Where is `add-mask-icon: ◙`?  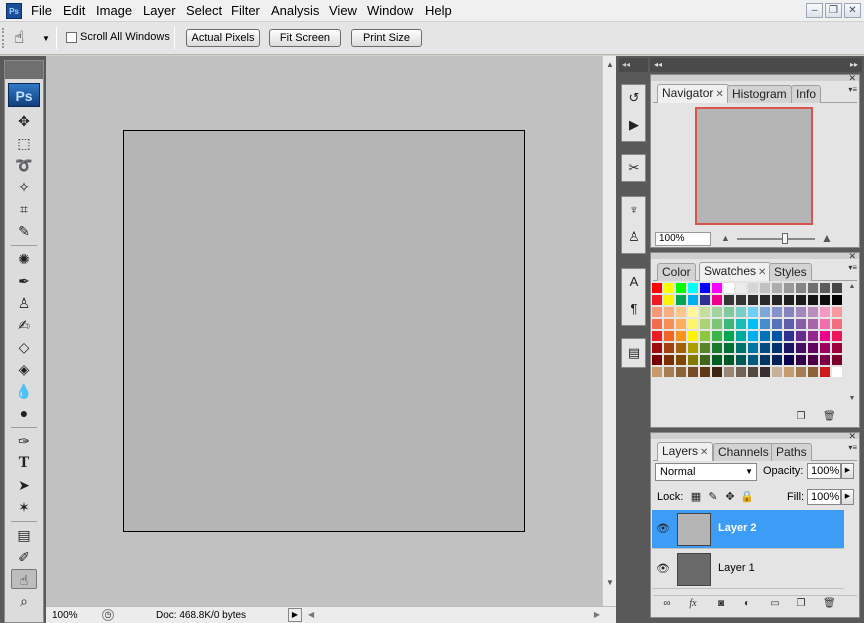
add-mask-icon: ◙ is located at coordinates (721, 604).